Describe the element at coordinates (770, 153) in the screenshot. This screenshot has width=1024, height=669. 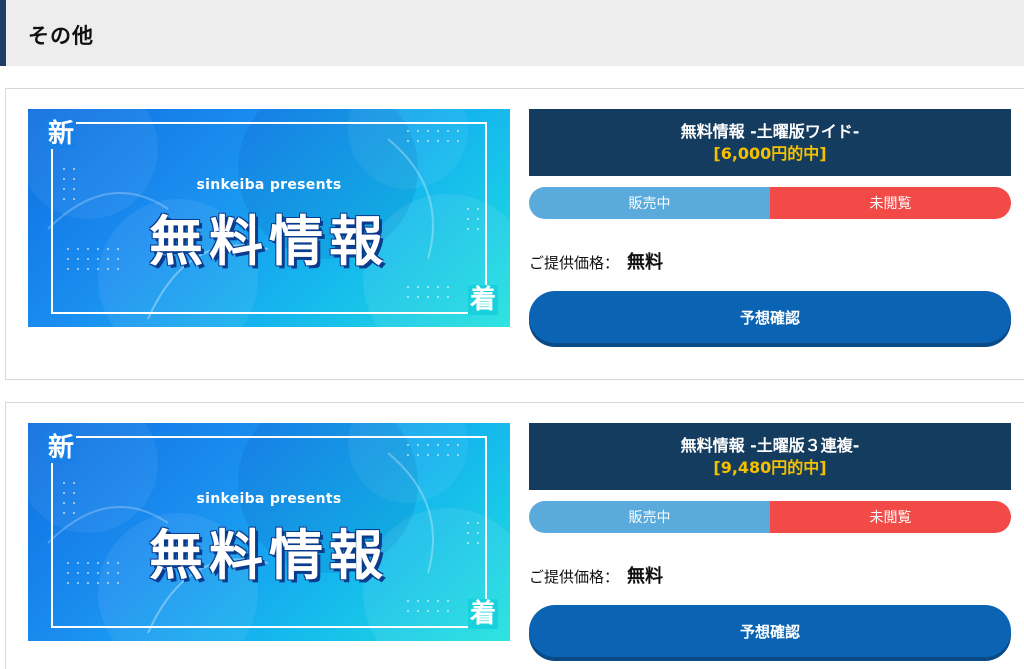
I see `hit-amount: [6,000円的中]` at that location.